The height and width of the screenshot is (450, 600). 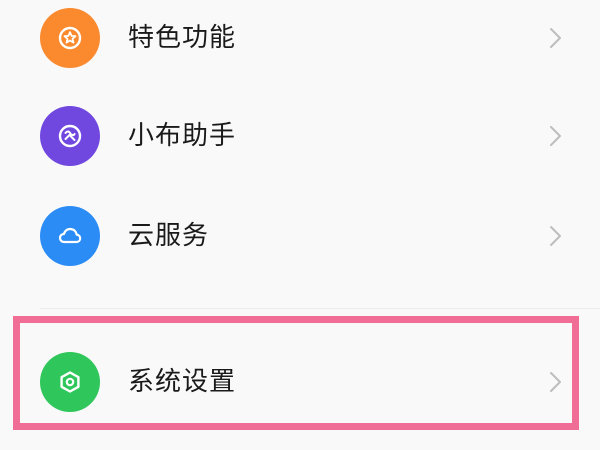 What do you see at coordinates (182, 382) in the screenshot?
I see `settings-item-label: 系统设置` at bounding box center [182, 382].